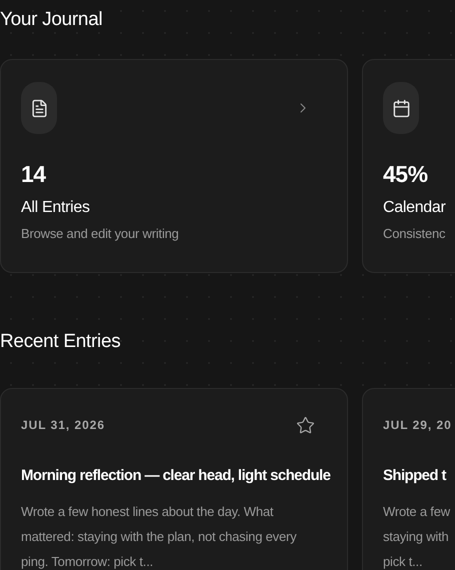 This screenshot has width=455, height=570. What do you see at coordinates (63, 425) in the screenshot?
I see `entry-date: JUL 31, 2026` at bounding box center [63, 425].